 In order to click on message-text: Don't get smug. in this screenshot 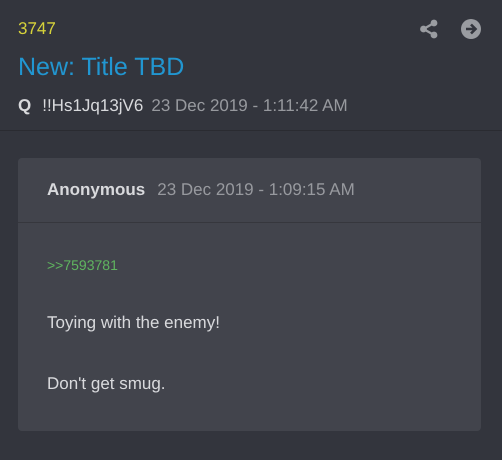, I will do `click(107, 384)`.